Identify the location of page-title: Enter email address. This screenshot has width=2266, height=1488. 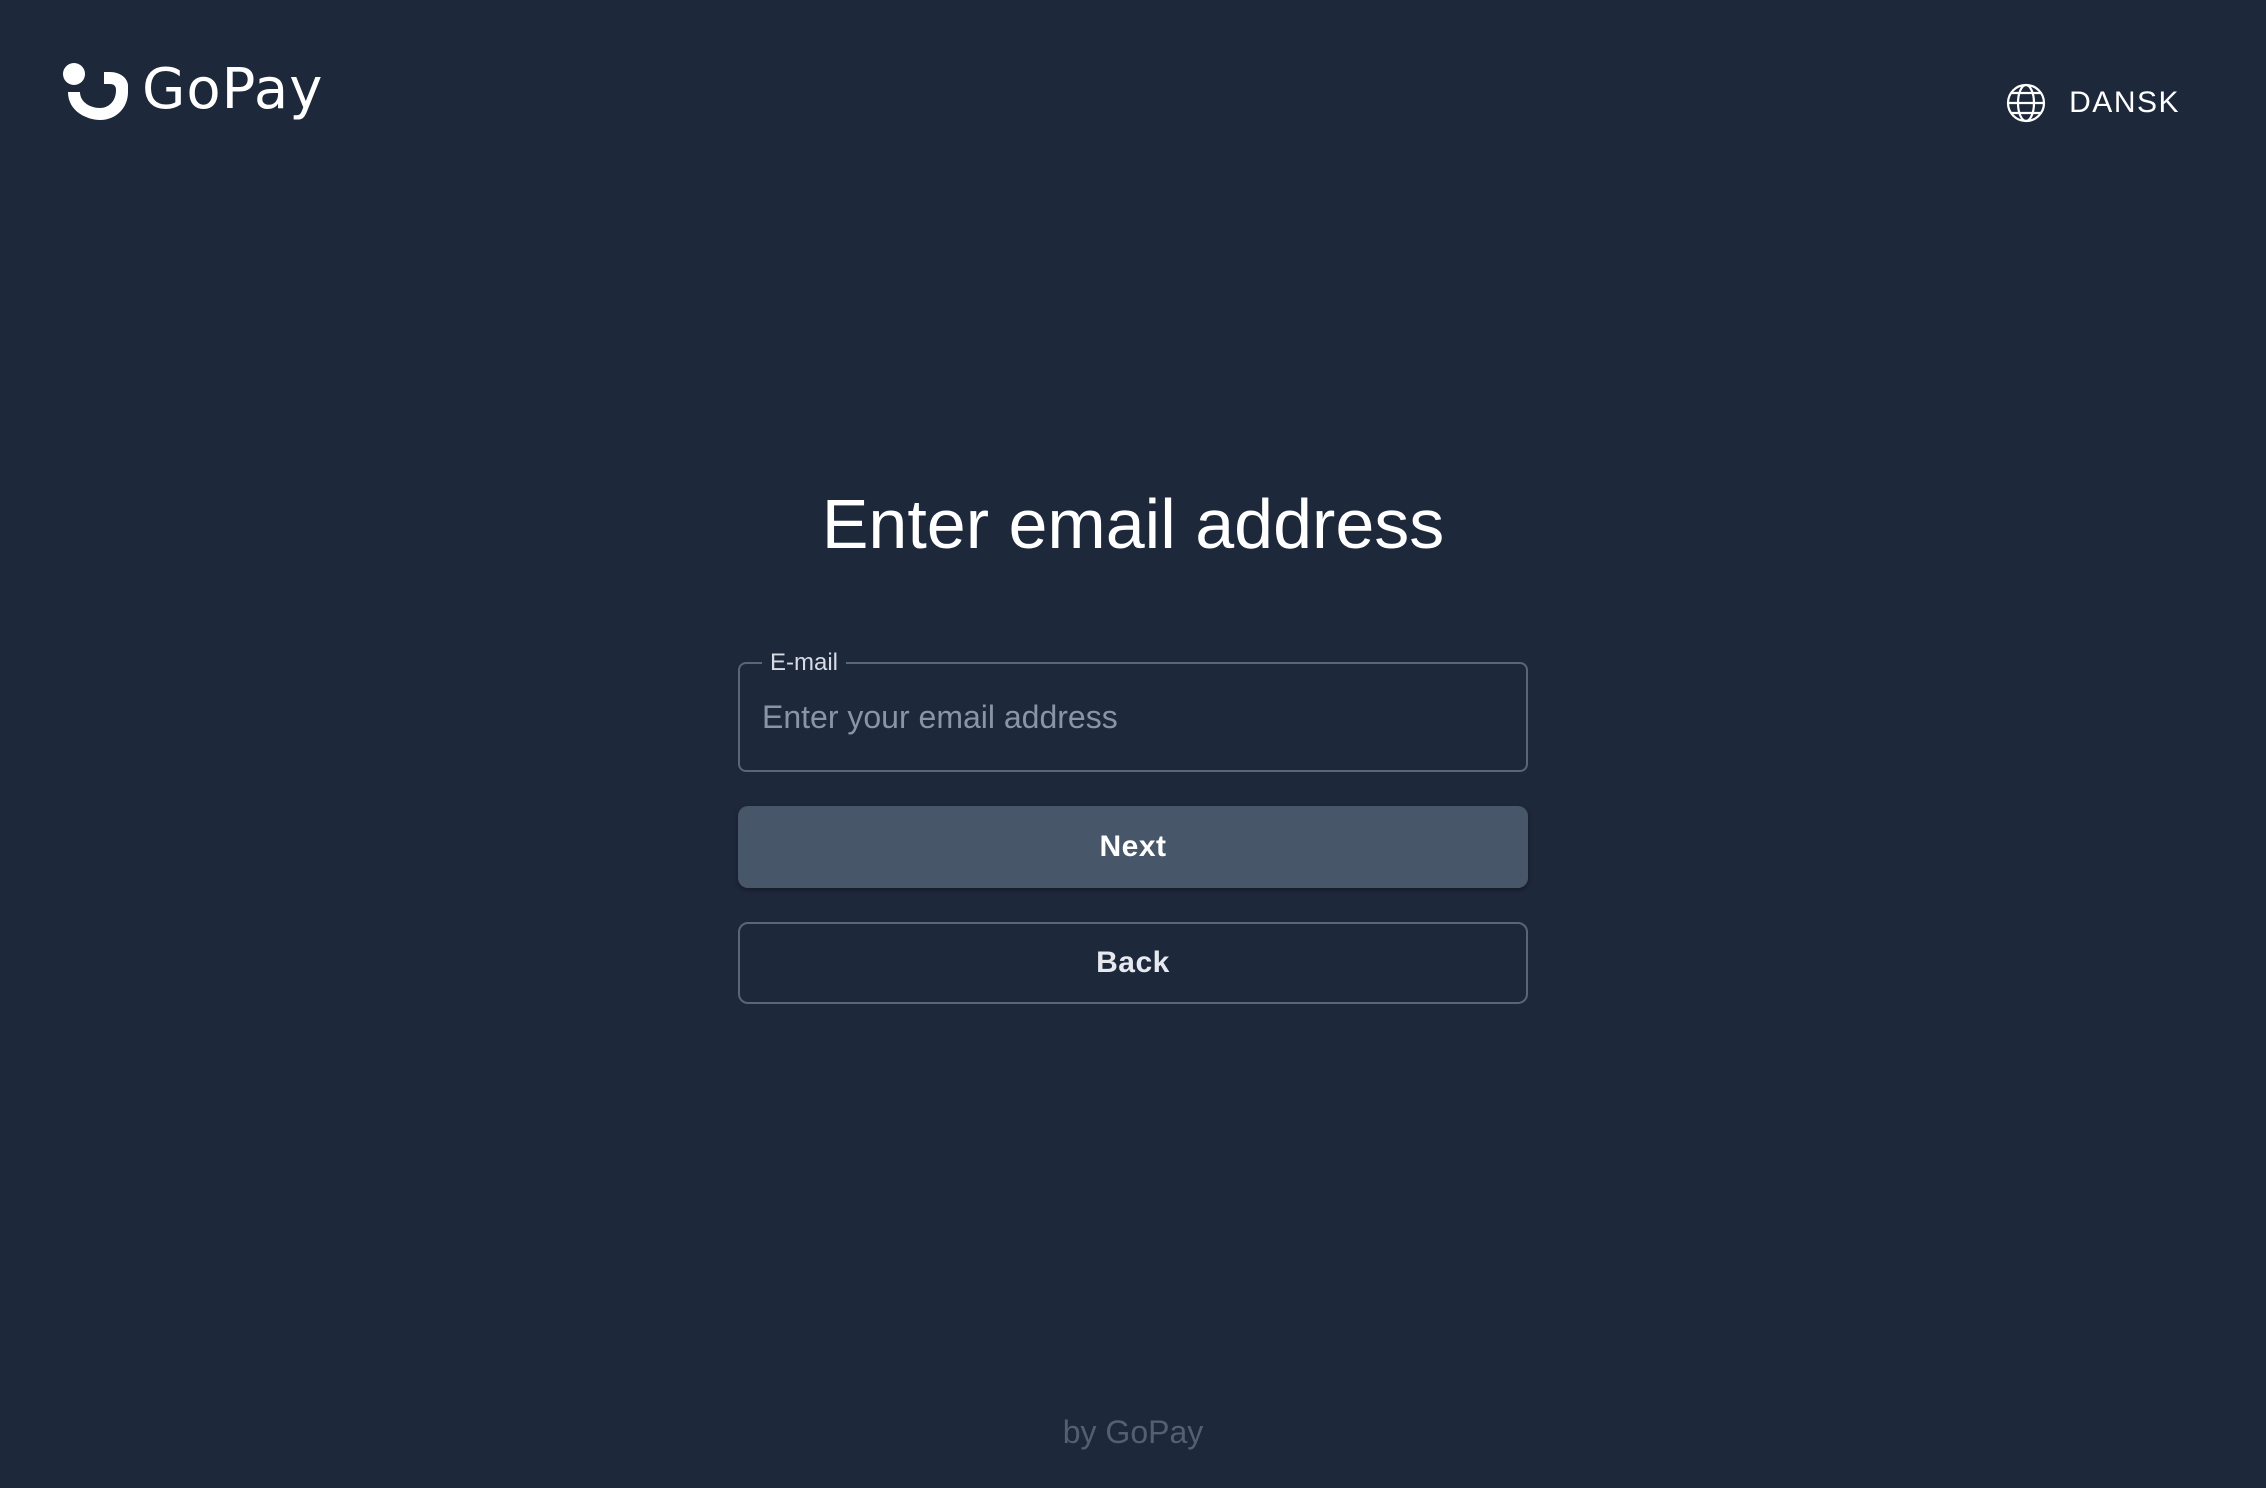
(1133, 524).